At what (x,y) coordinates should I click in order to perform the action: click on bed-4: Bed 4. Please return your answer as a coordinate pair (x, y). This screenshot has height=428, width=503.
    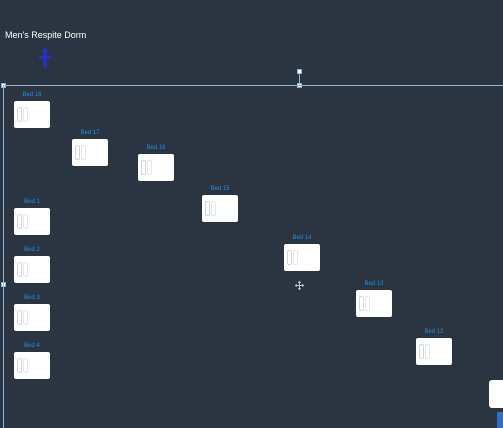
    Looking at the image, I should click on (32, 365).